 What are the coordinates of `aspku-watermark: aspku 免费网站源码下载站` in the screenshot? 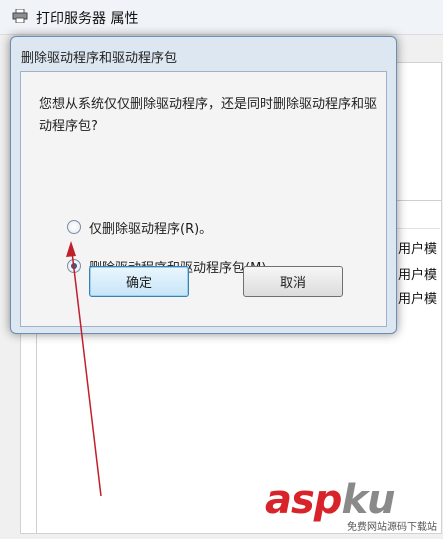 It's located at (351, 506).